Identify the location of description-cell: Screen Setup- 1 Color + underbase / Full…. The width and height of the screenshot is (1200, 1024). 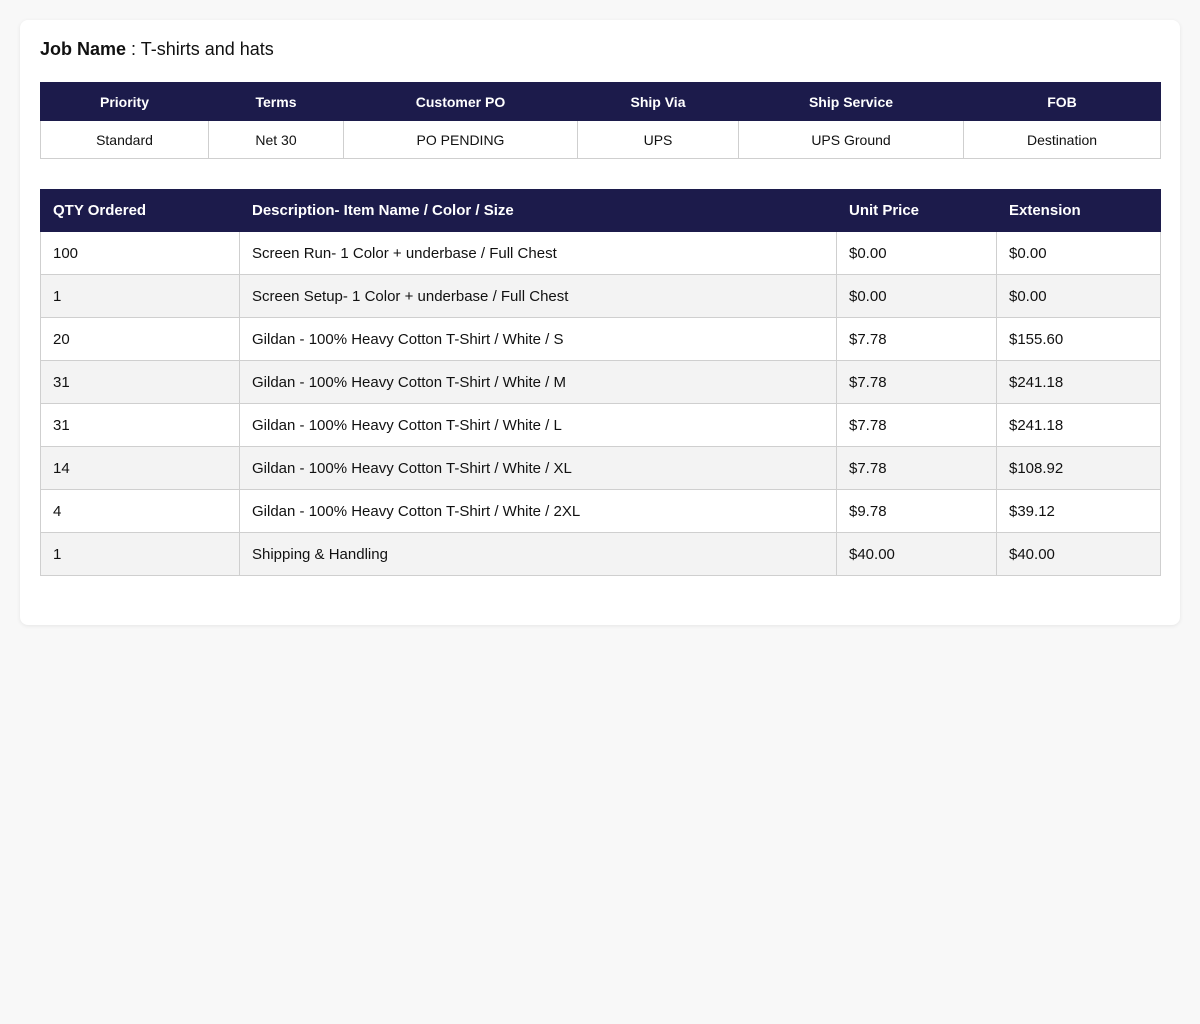
(538, 296).